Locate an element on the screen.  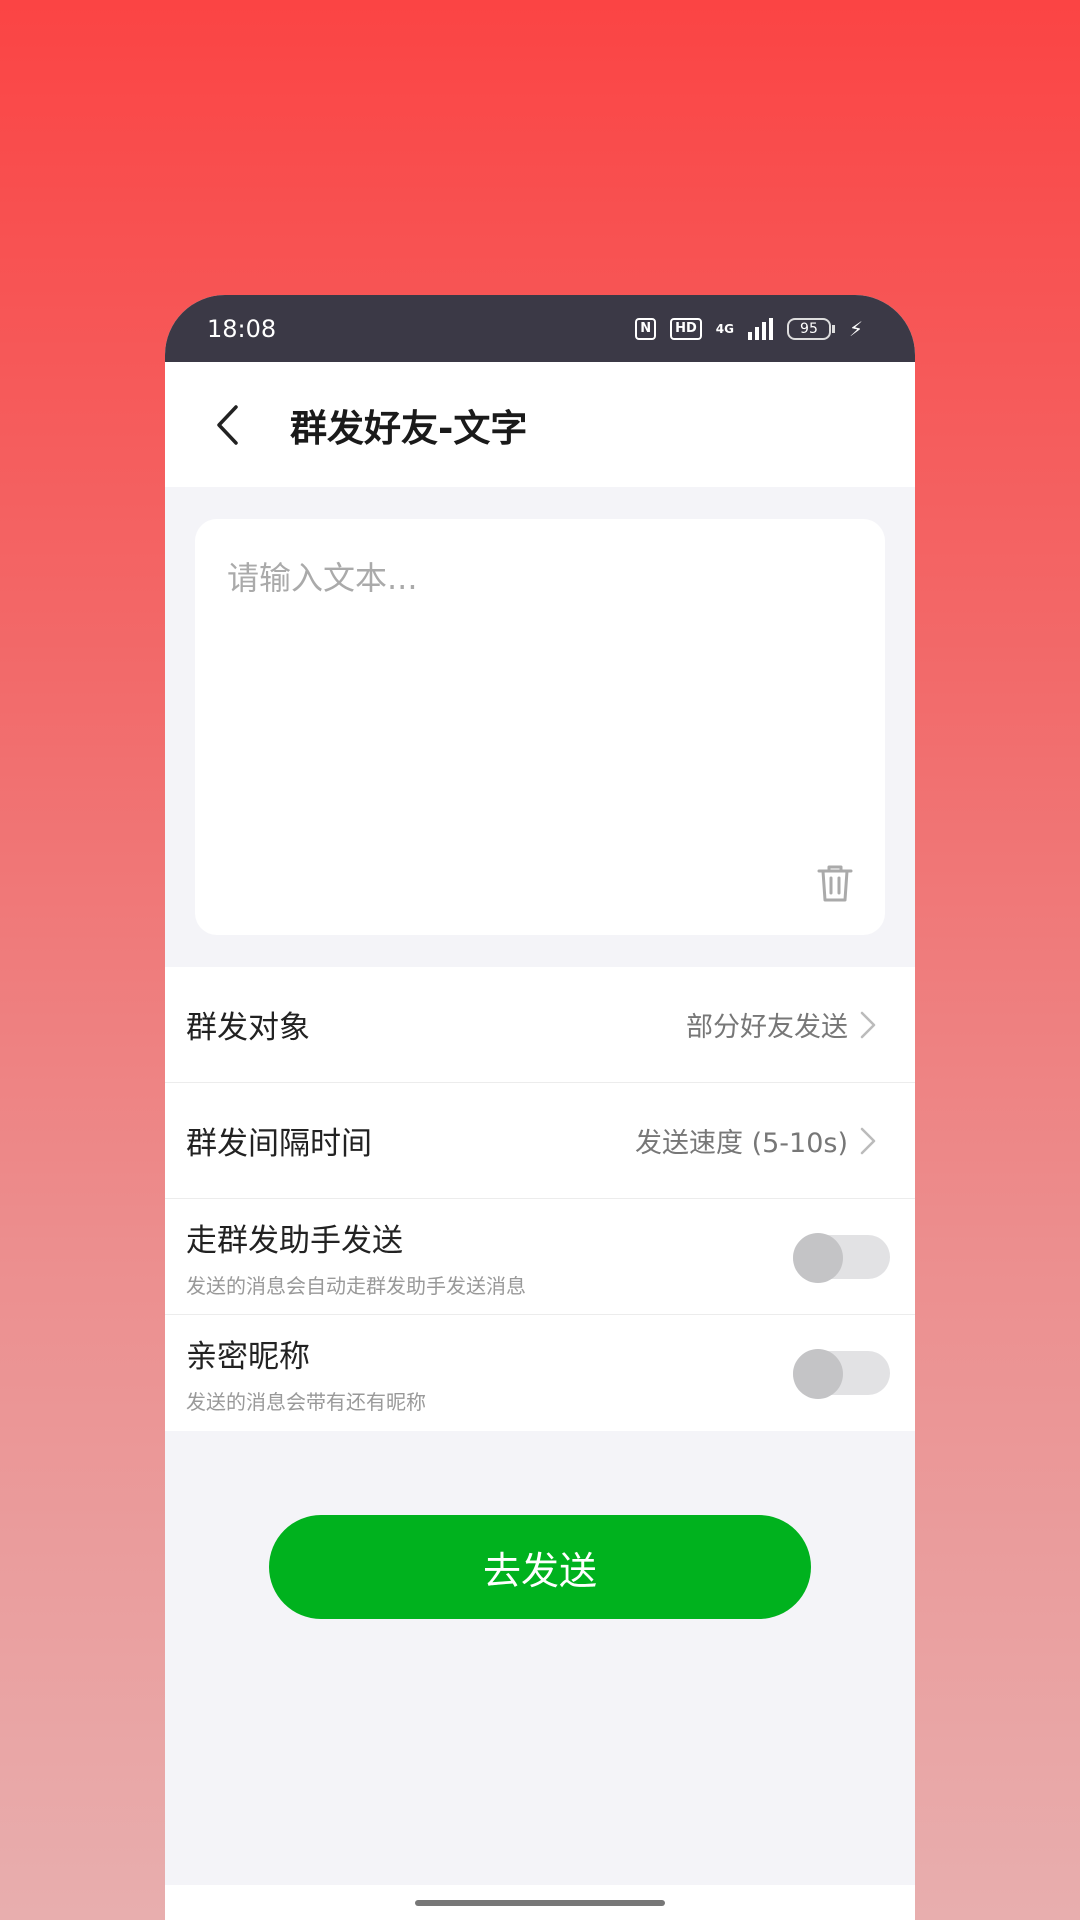
message-textarea is located at coordinates (540, 703).